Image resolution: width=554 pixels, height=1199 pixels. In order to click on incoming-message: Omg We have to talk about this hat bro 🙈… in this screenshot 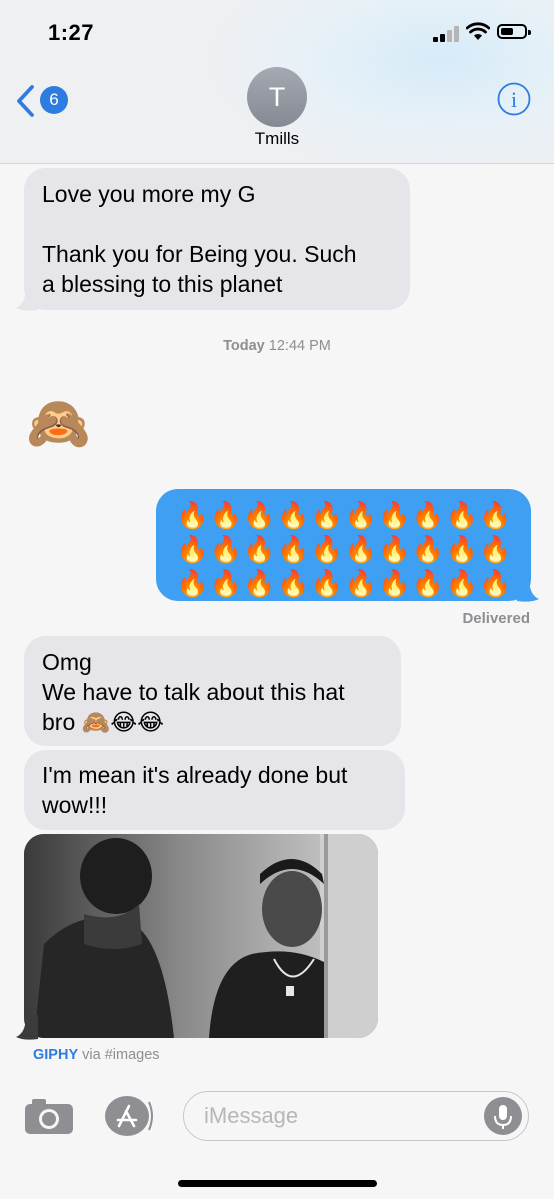, I will do `click(212, 691)`.